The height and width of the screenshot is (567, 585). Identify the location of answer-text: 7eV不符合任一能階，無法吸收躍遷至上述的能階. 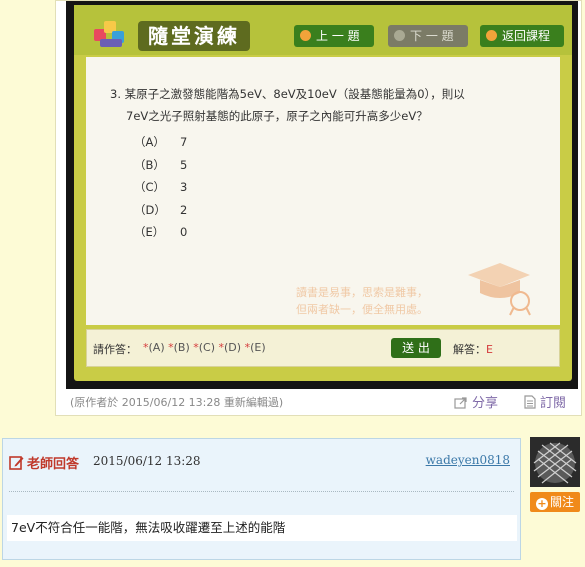
(262, 528).